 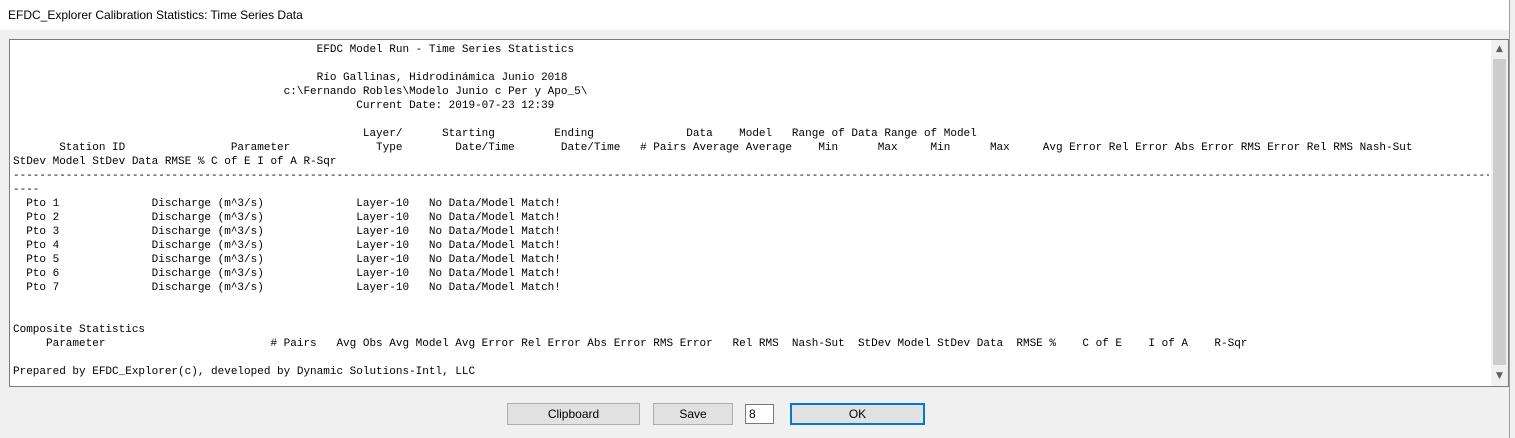 I want to click on scroll-up-icon: ▲, so click(x=1499, y=49).